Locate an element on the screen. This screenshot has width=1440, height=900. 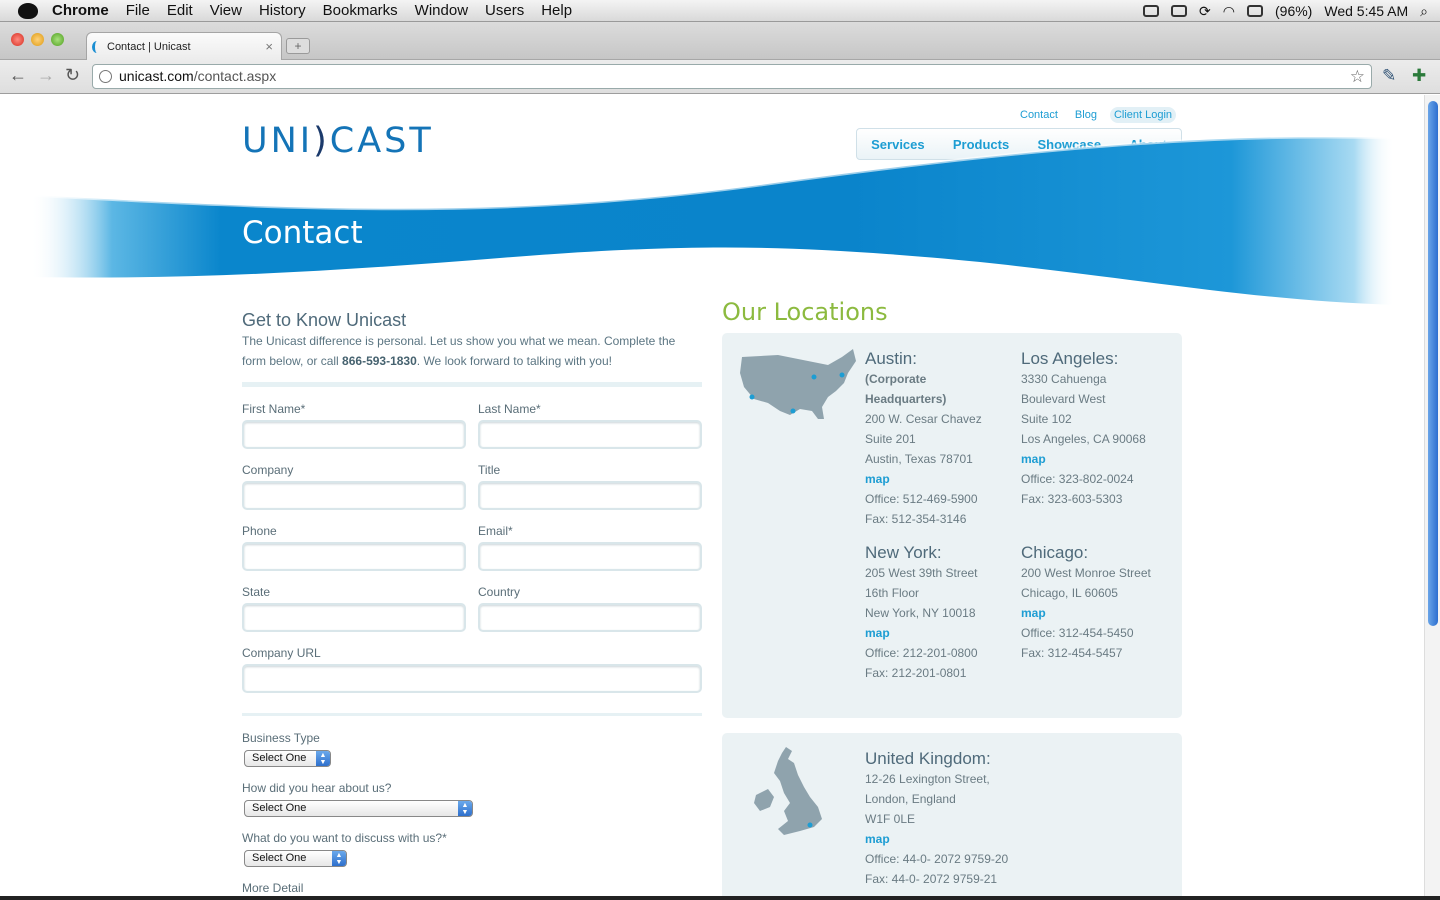
reload-icon: ↻ is located at coordinates (72, 75).